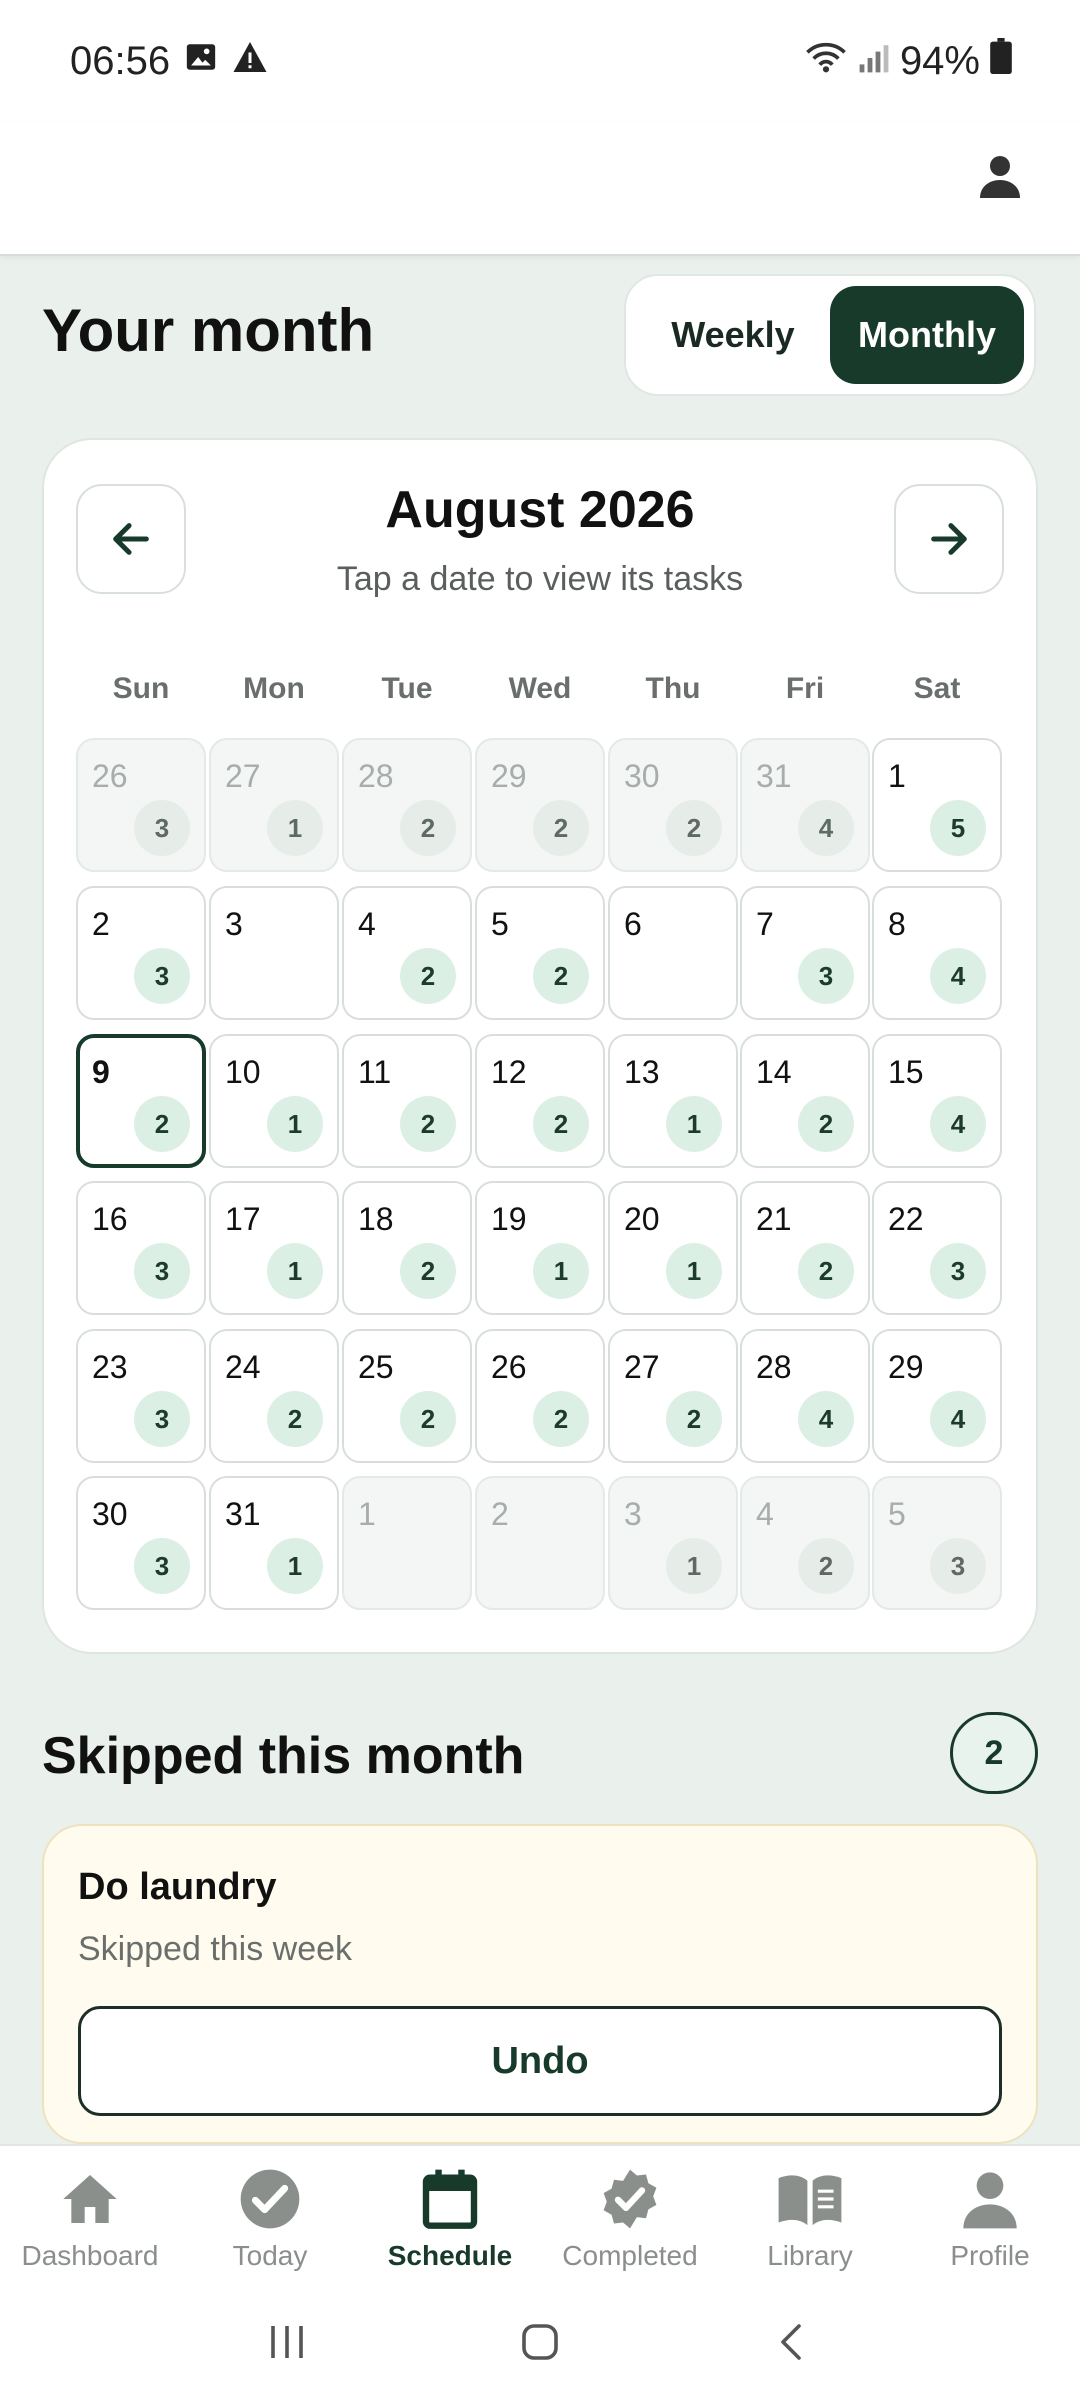 The image size is (1080, 2400). What do you see at coordinates (141, 1248) in the screenshot?
I see `calendar-day: 16 3` at bounding box center [141, 1248].